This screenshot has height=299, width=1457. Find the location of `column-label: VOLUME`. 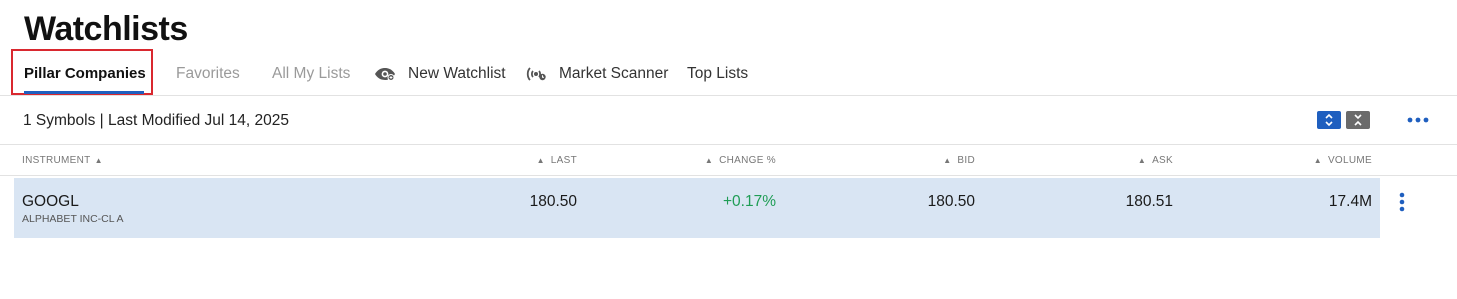

column-label: VOLUME is located at coordinates (1349, 160).